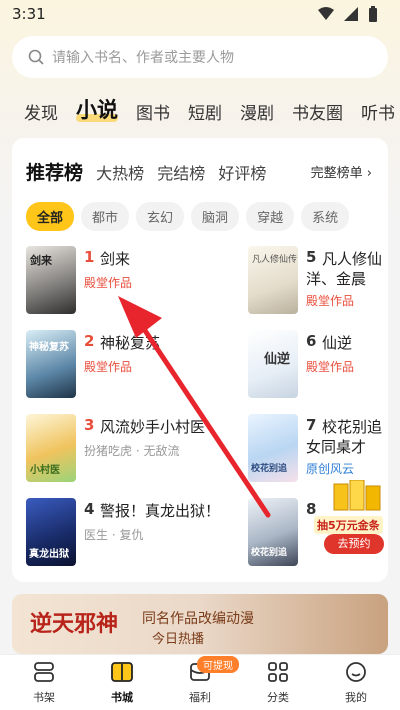  I want to click on book-cover: 仙逆, so click(273, 364).